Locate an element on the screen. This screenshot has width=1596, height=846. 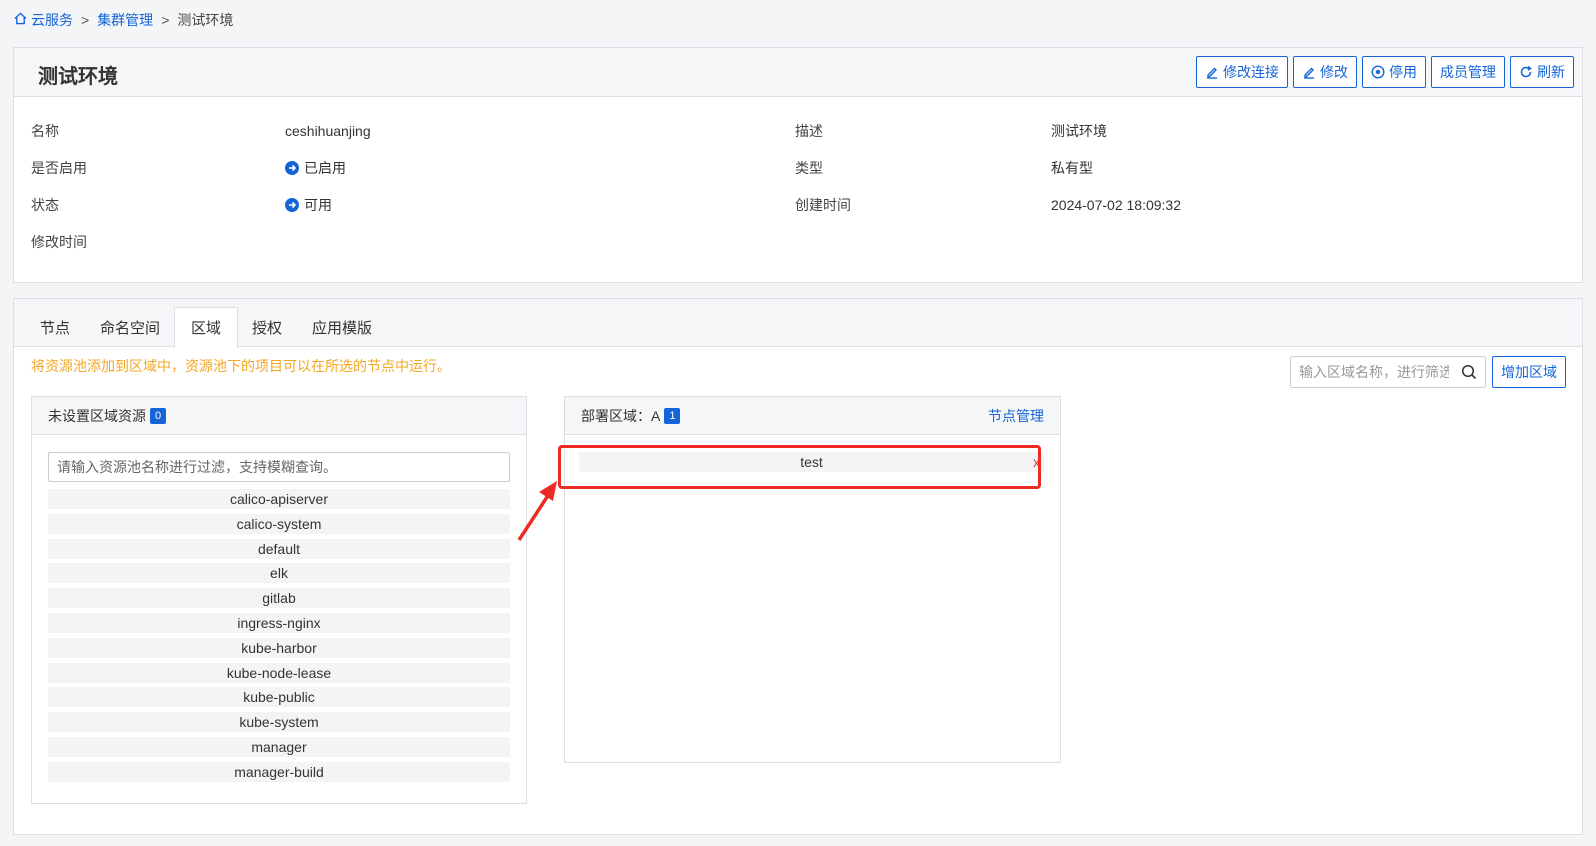
disable-label: 停用 is located at coordinates (1403, 72).